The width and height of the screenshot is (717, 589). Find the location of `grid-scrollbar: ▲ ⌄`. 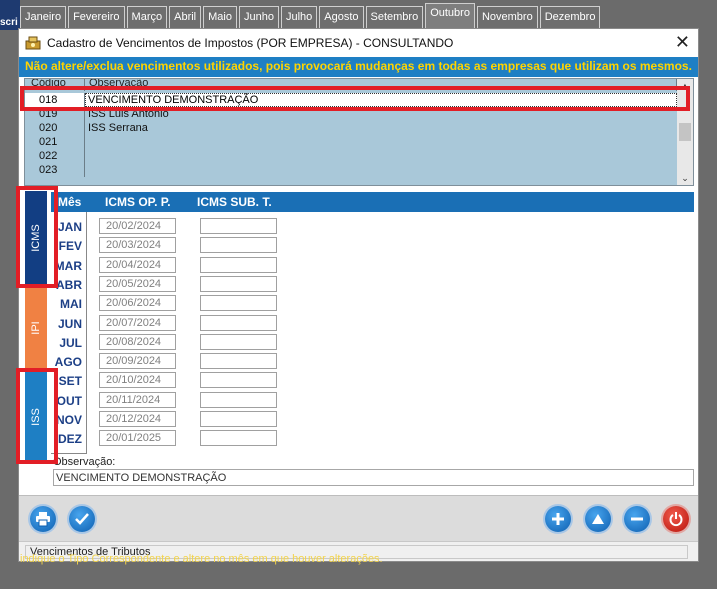

grid-scrollbar: ▲ ⌄ is located at coordinates (685, 132).